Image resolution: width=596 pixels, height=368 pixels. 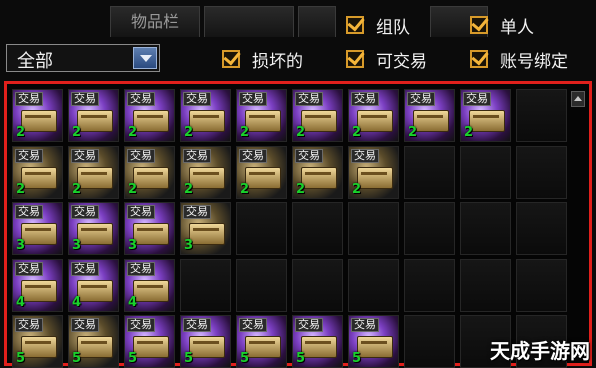 What do you see at coordinates (262, 59) in the screenshot?
I see `filter-broken: 损坏的` at bounding box center [262, 59].